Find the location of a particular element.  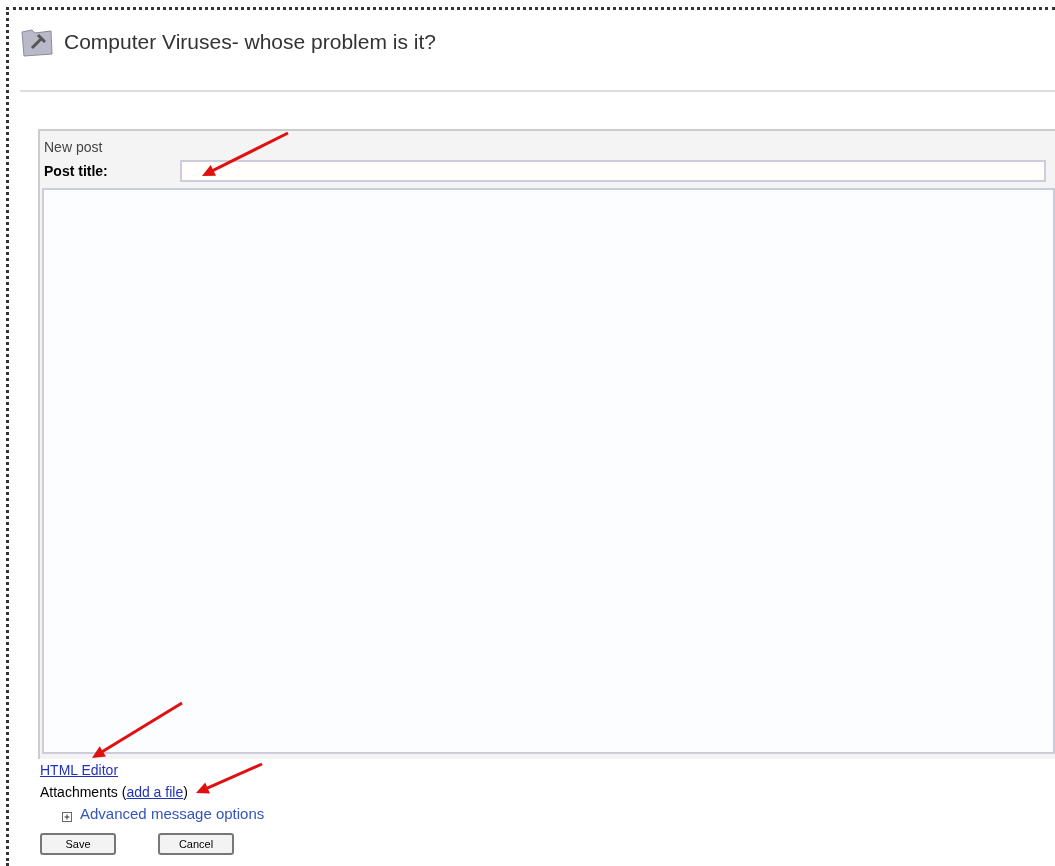

form-heading: New post is located at coordinates (73, 147).